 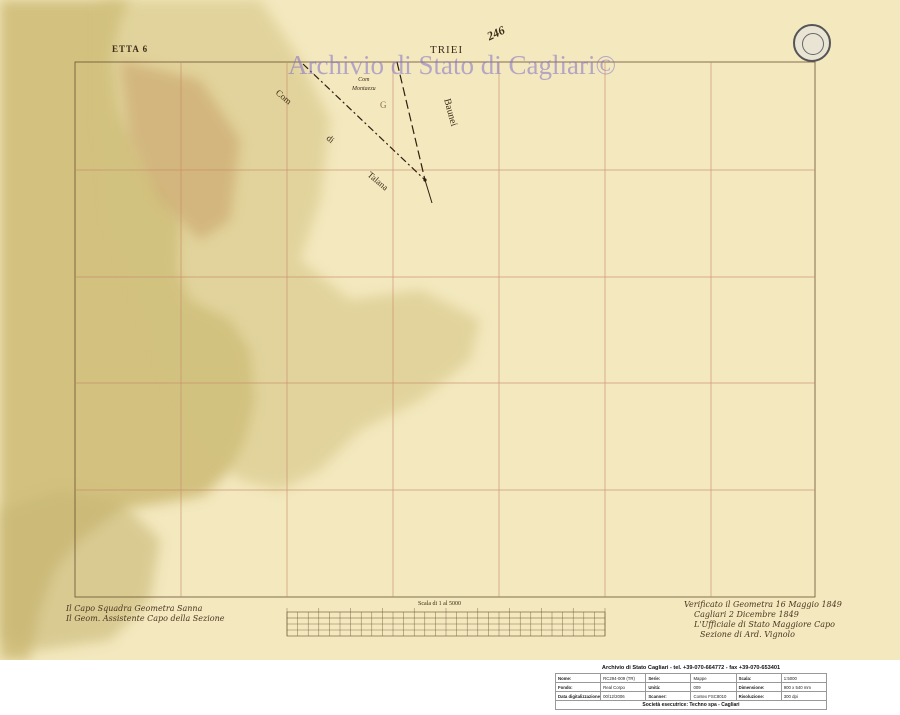 What do you see at coordinates (763, 604) in the screenshot?
I see `signature-right-1: Verificato il Geometra 16 Maggio 1849` at bounding box center [763, 604].